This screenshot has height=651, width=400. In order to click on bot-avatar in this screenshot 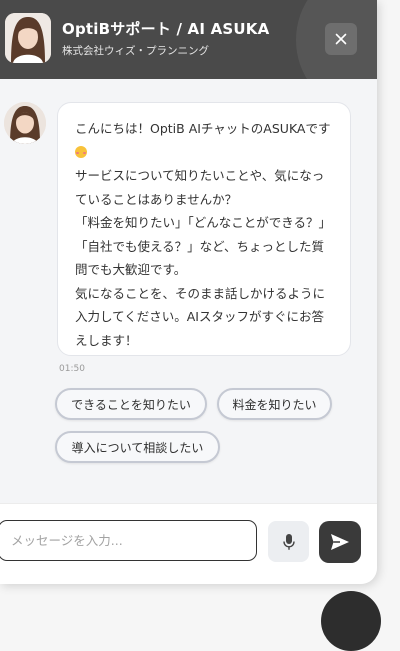, I will do `click(25, 123)`.